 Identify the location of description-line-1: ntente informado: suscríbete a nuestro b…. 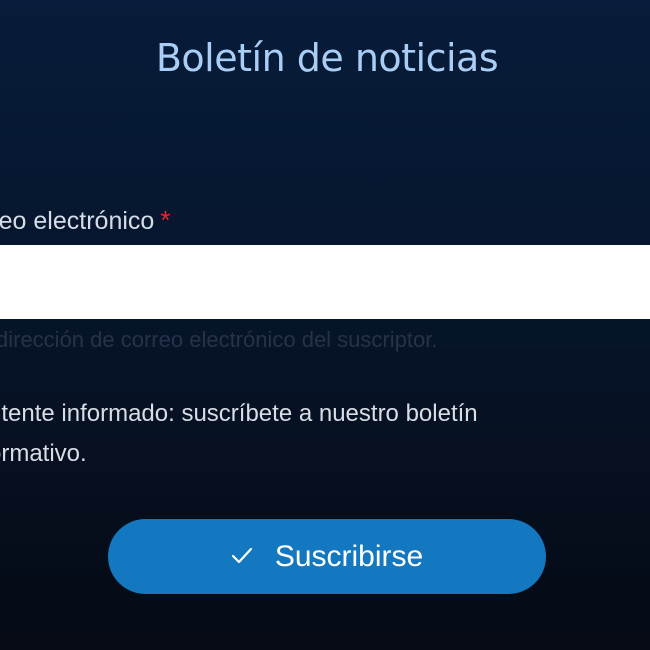
(239, 413).